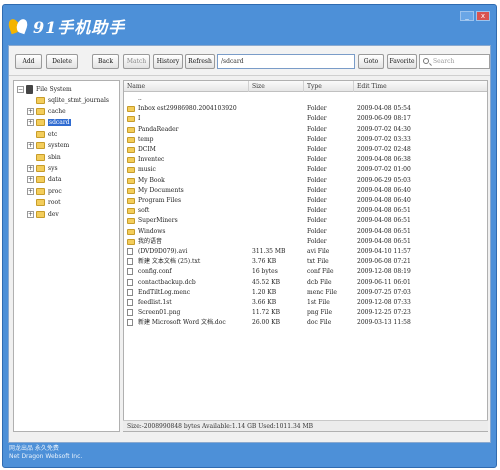  What do you see at coordinates (151, 160) in the screenshot?
I see `cell-name: Inventec` at bounding box center [151, 160].